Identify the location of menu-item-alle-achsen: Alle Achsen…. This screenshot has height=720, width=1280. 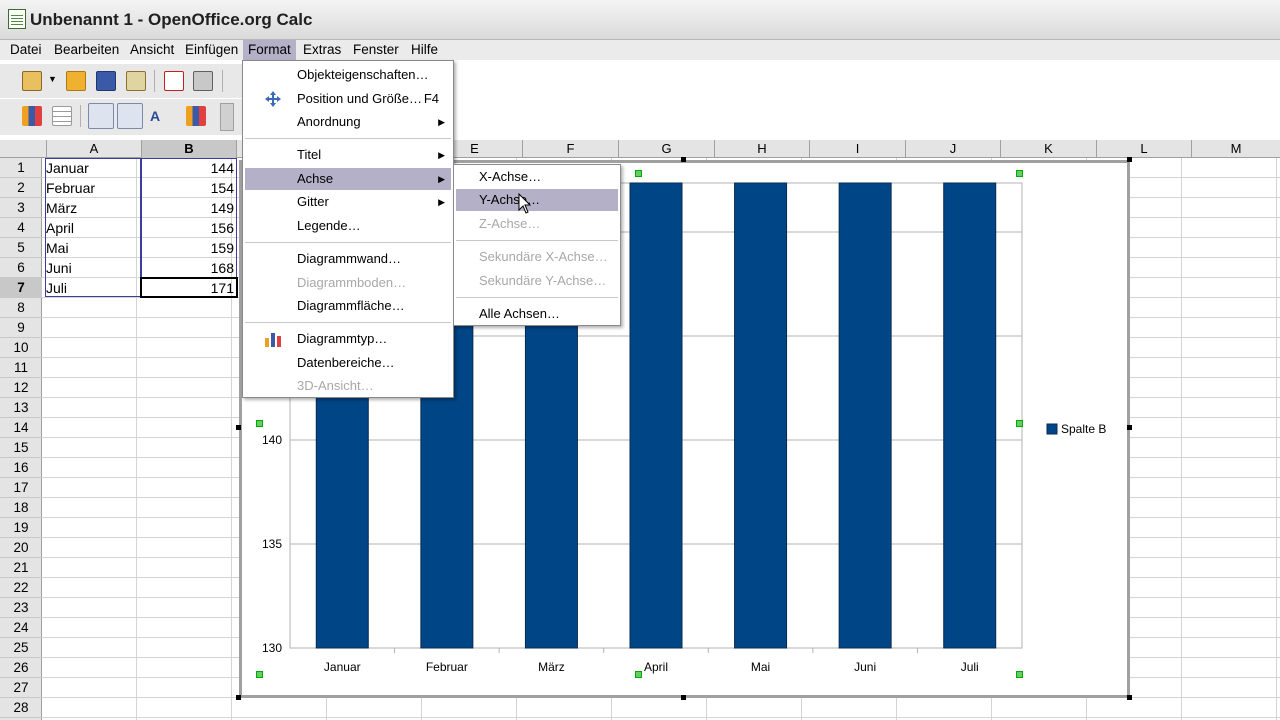
(537, 314).